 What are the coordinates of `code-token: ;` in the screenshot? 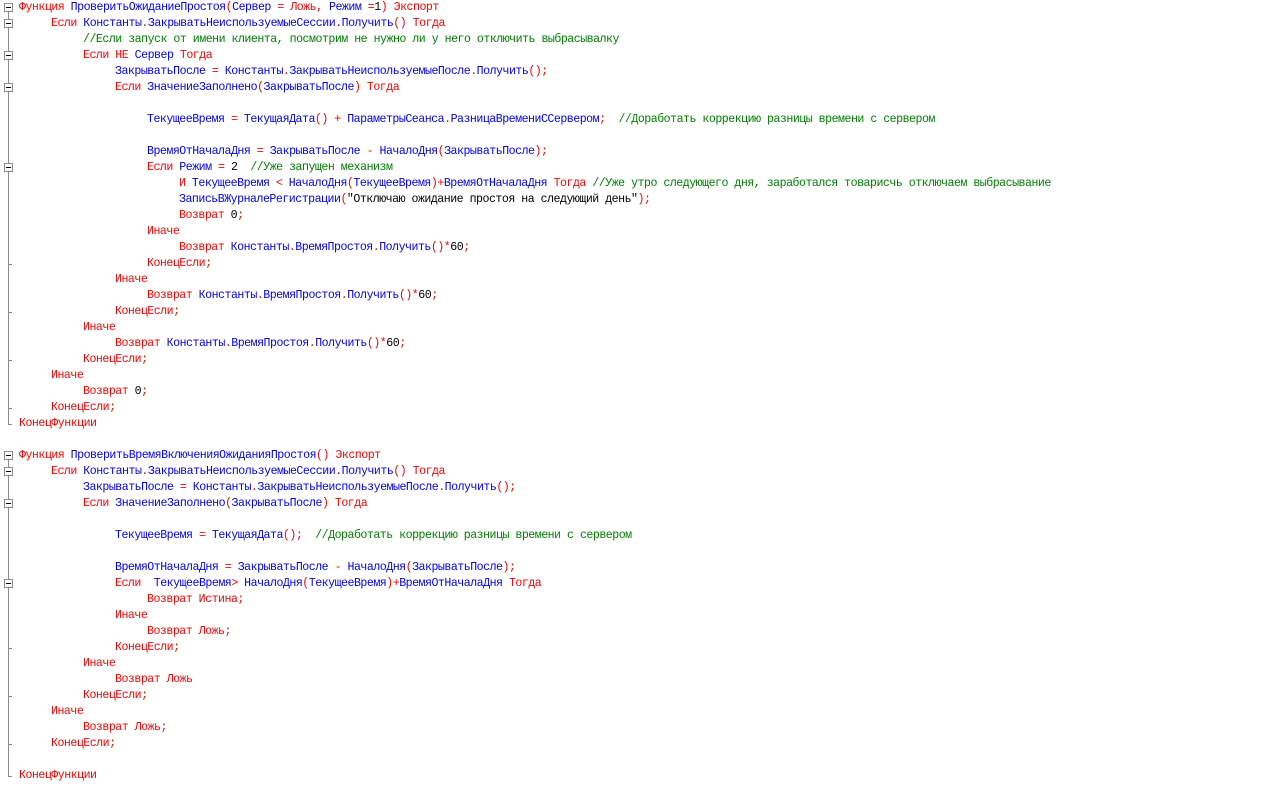 It's located at (240, 215).